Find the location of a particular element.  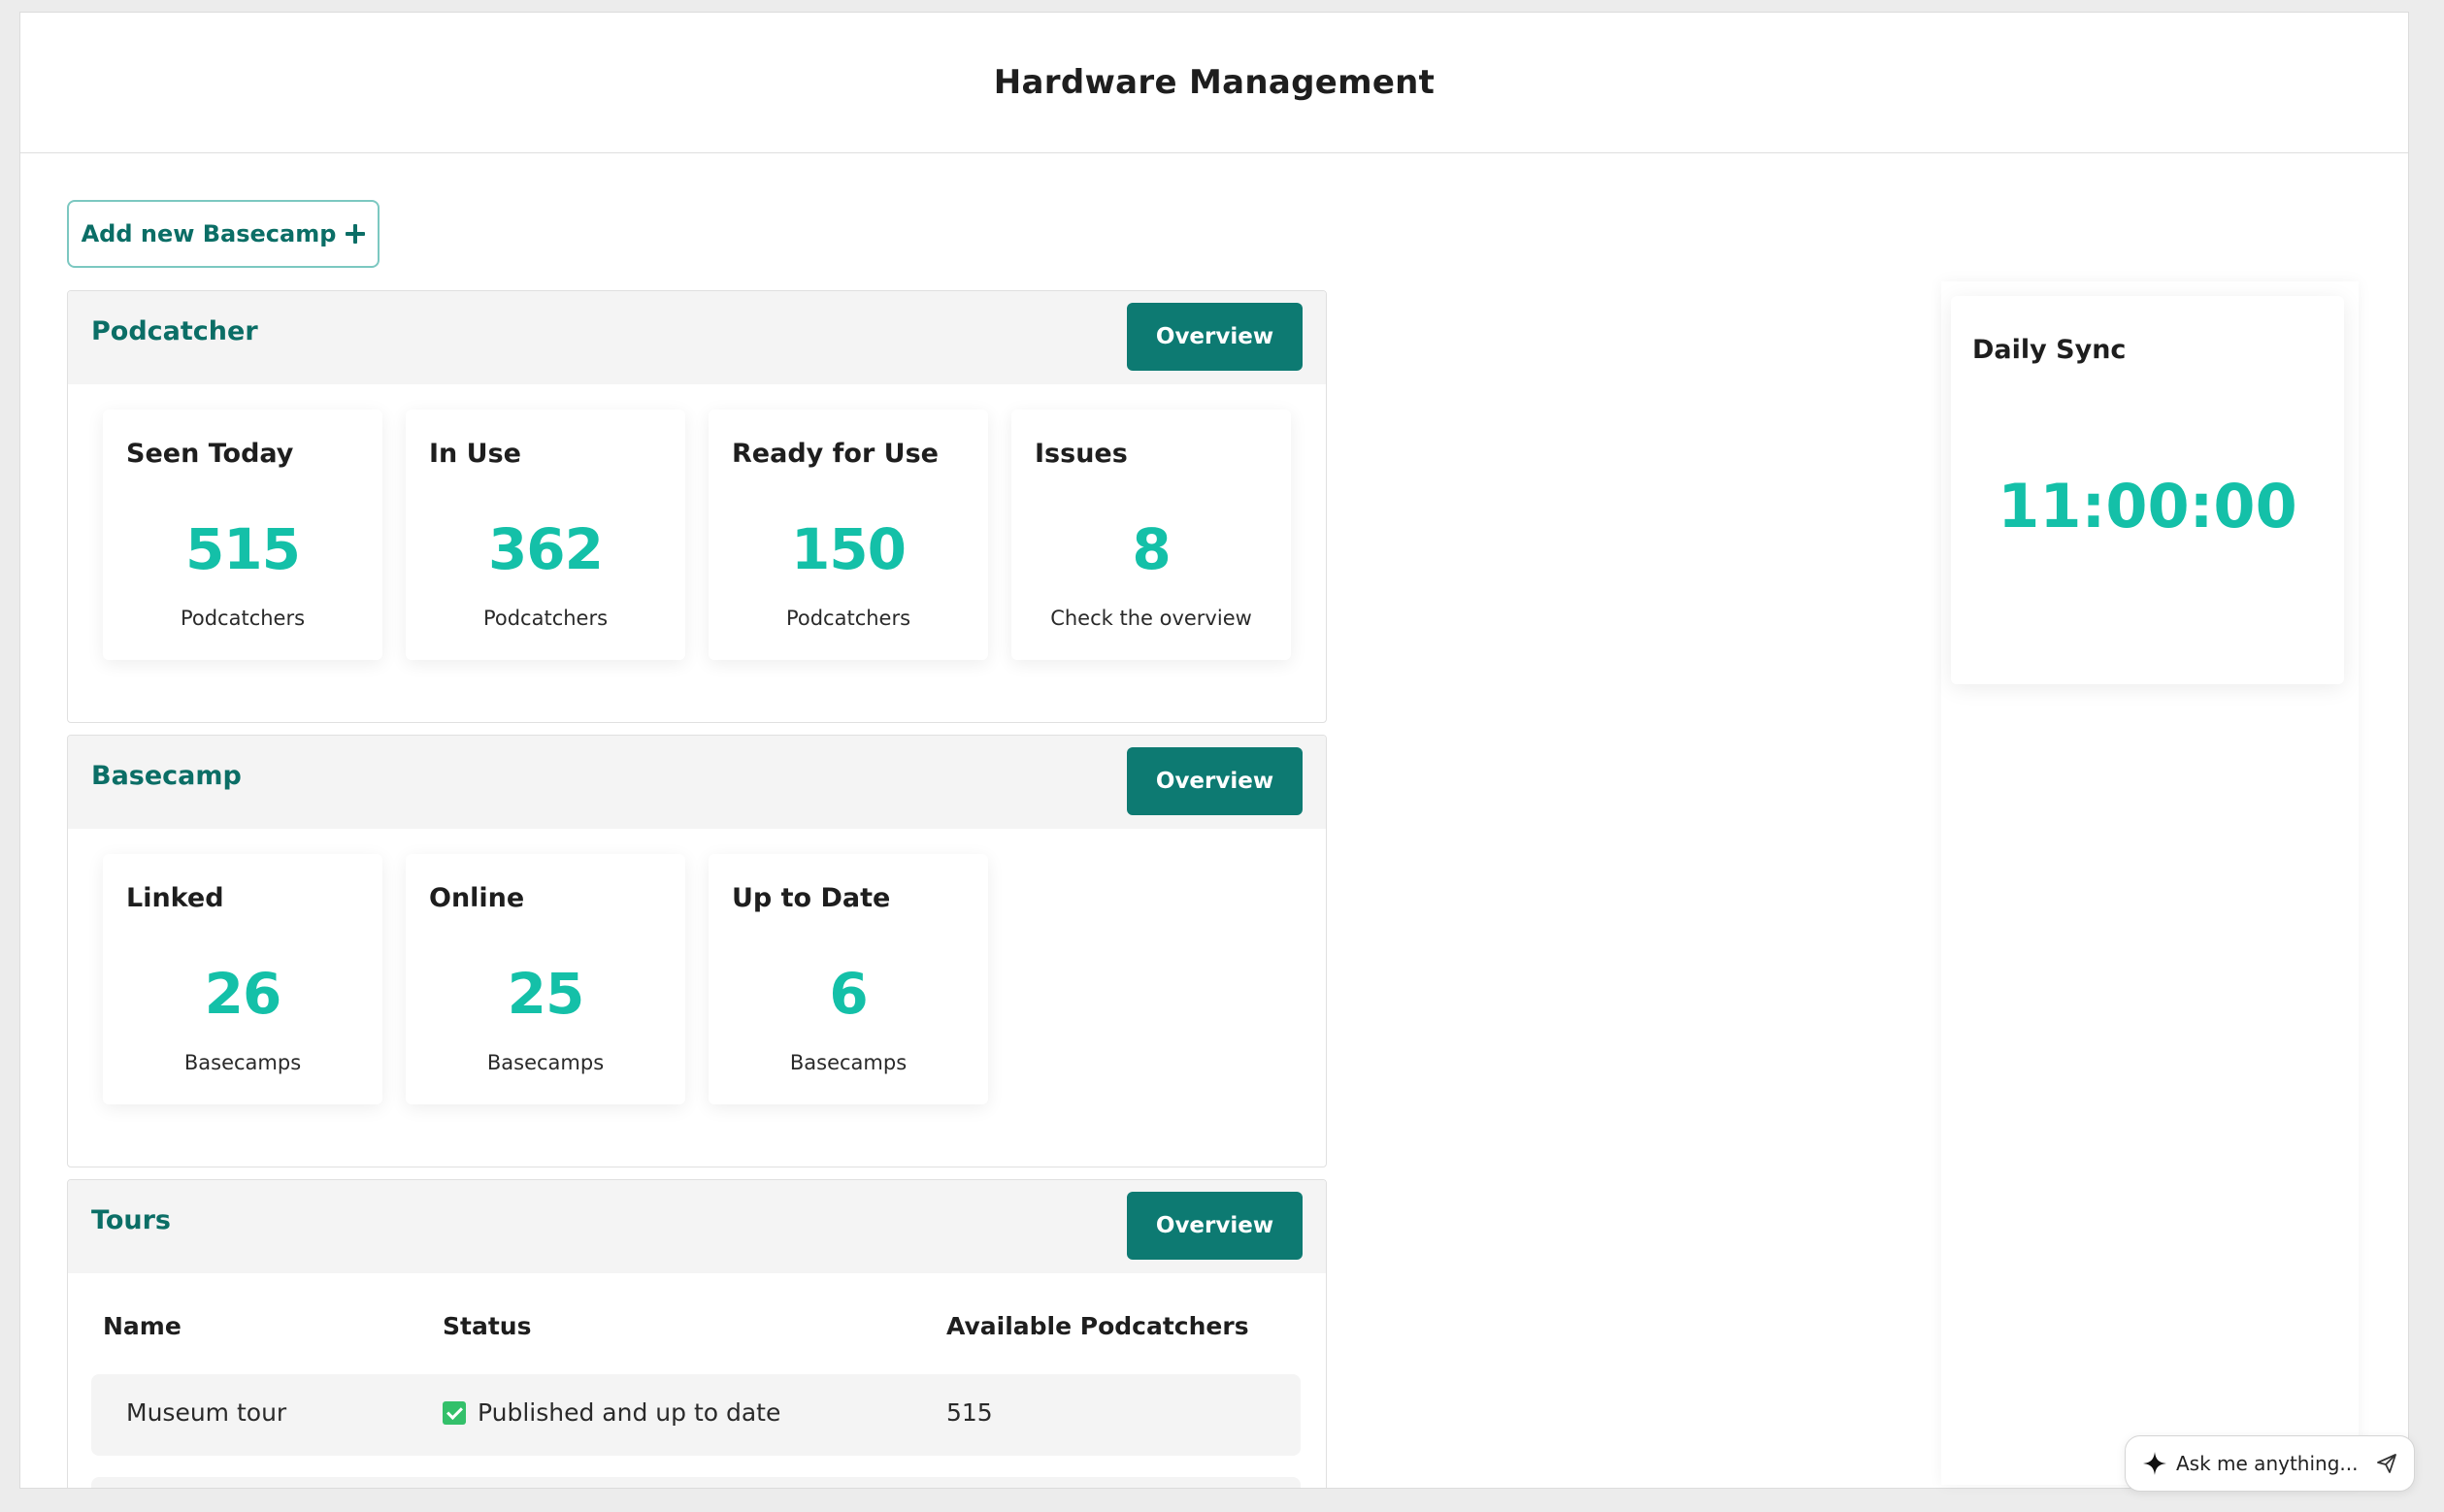

top-bar: Hardware Management is located at coordinates (1214, 83).